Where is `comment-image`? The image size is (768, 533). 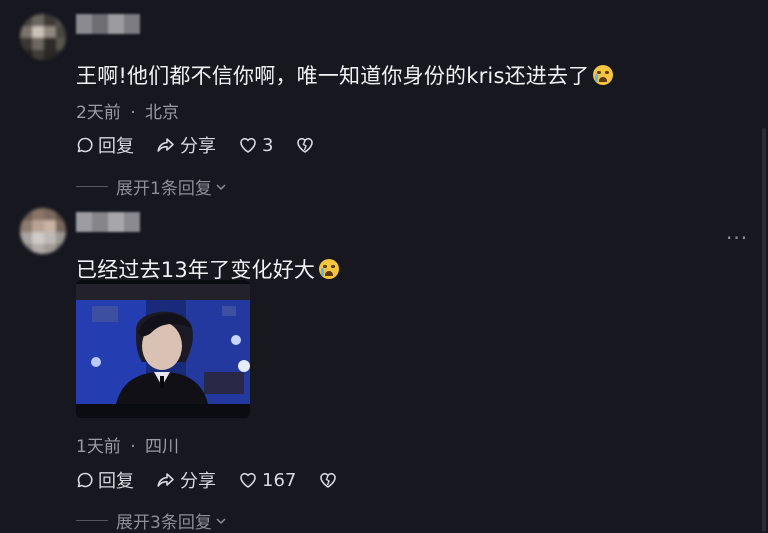
comment-image is located at coordinates (163, 349).